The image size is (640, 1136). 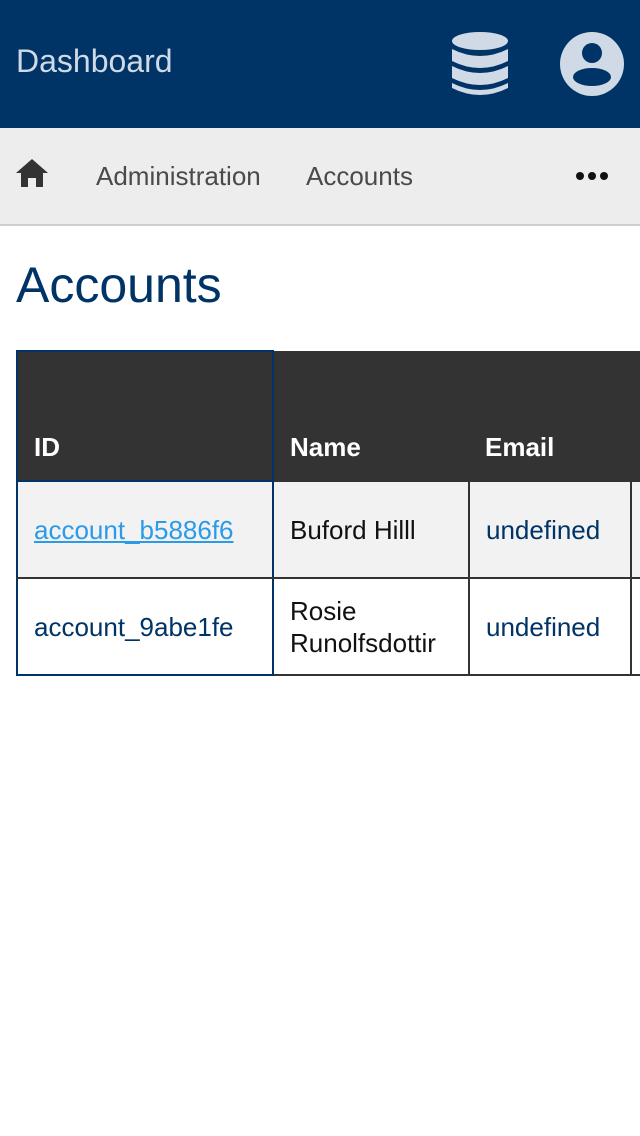 I want to click on column-header-name: Name, so click(x=371, y=416).